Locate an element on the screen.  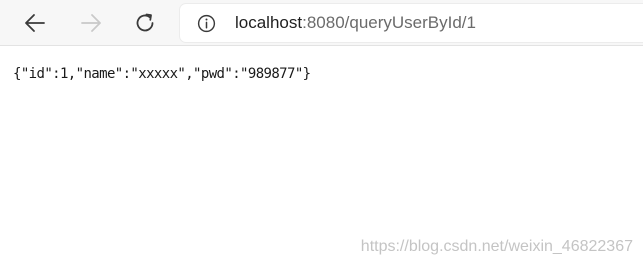
forward-button is located at coordinates (91, 23).